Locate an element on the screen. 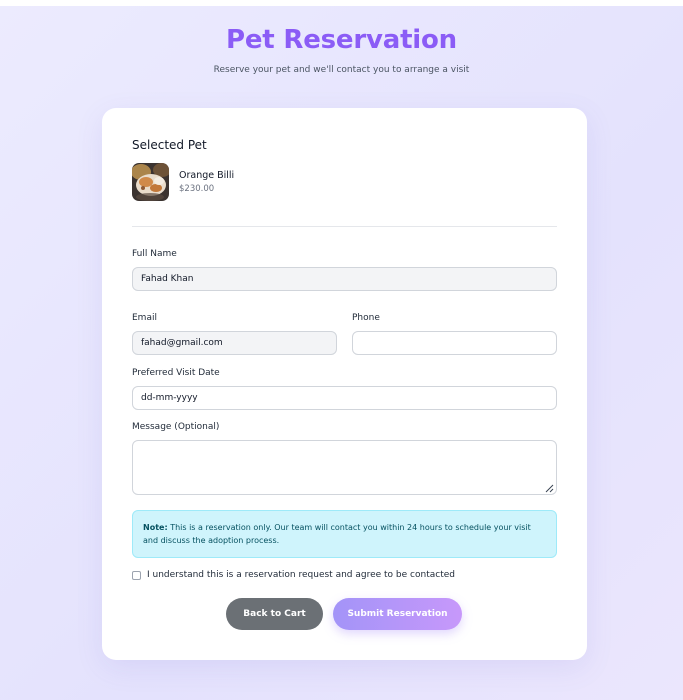 The height and width of the screenshot is (700, 683). selected-pet-heading: Selected Pet is located at coordinates (169, 145).